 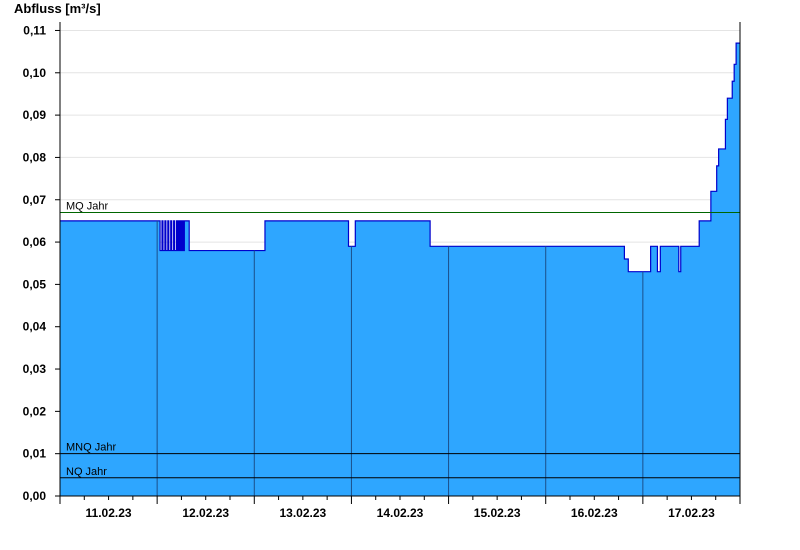 What do you see at coordinates (35, 284) in the screenshot?
I see `y-tick-label: 0,05` at bounding box center [35, 284].